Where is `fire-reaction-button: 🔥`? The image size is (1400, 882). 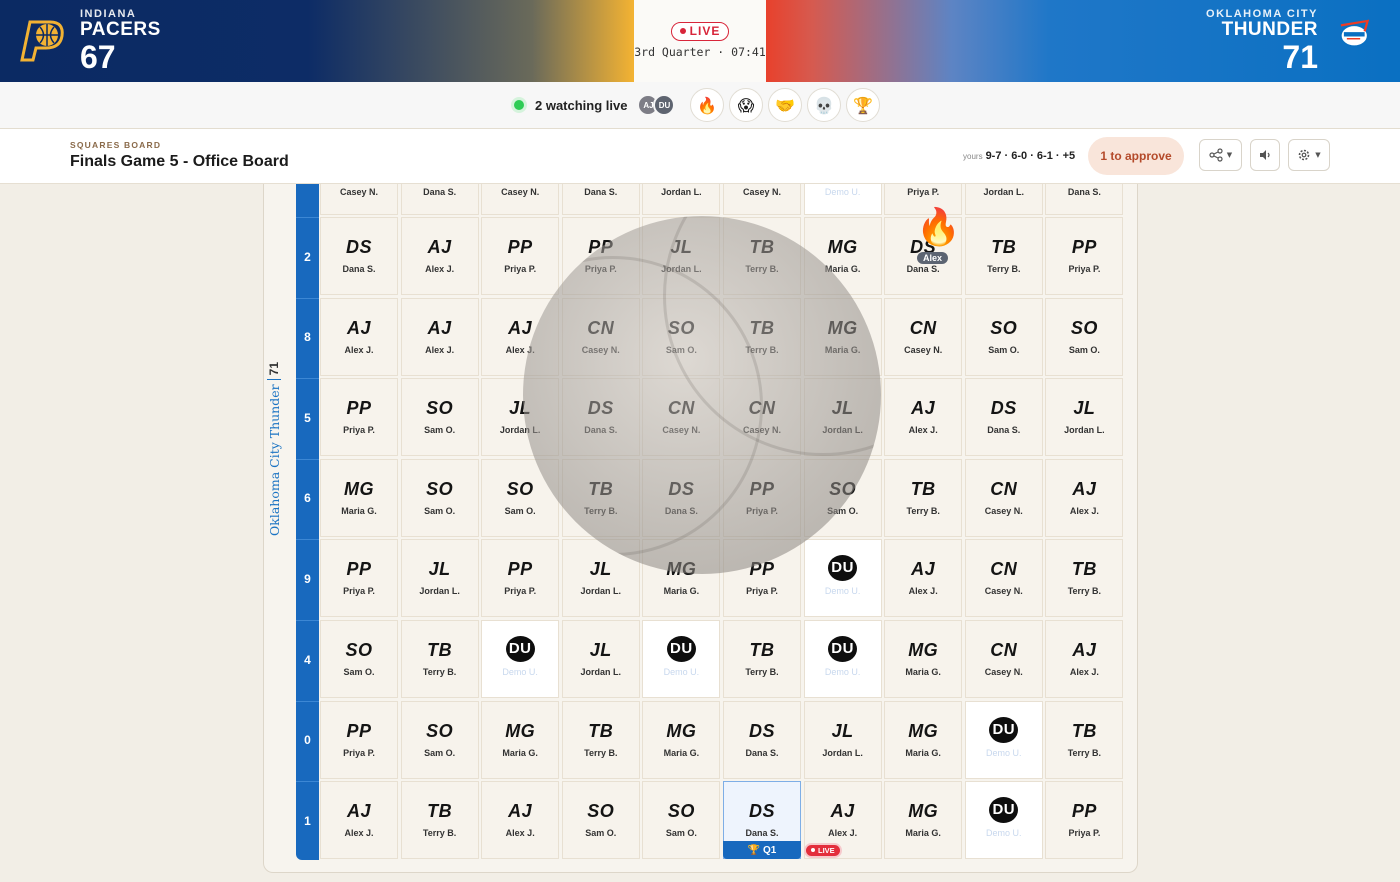
fire-reaction-button: 🔥 is located at coordinates (707, 105).